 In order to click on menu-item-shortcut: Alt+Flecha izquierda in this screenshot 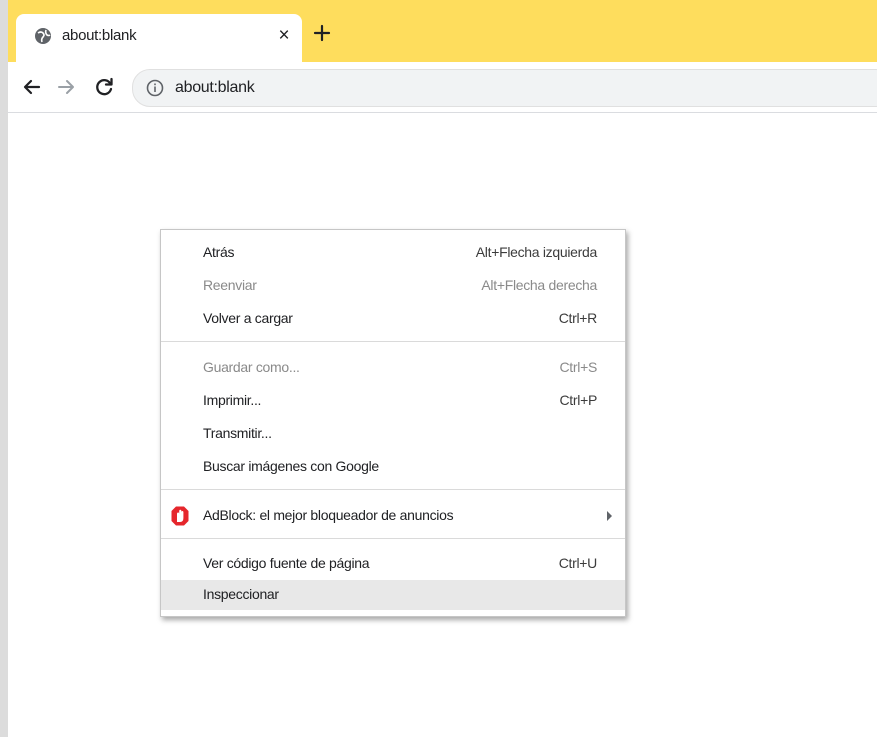, I will do `click(536, 252)`.